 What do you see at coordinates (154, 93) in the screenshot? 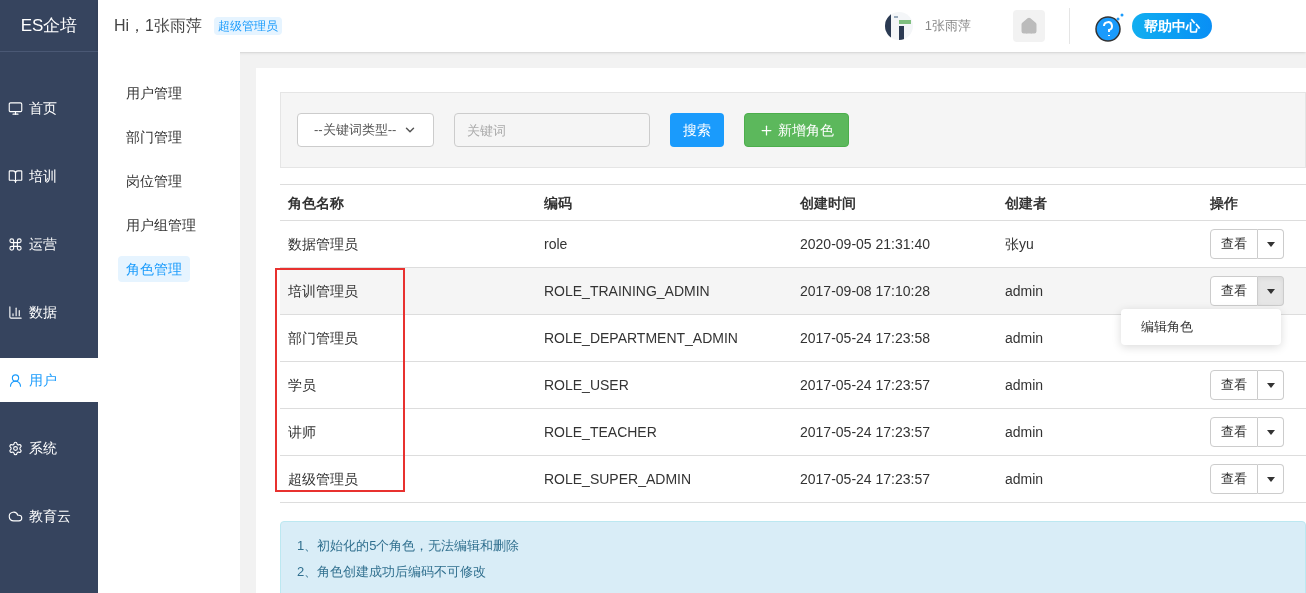
I see `subnav-item: 用户管理` at bounding box center [154, 93].